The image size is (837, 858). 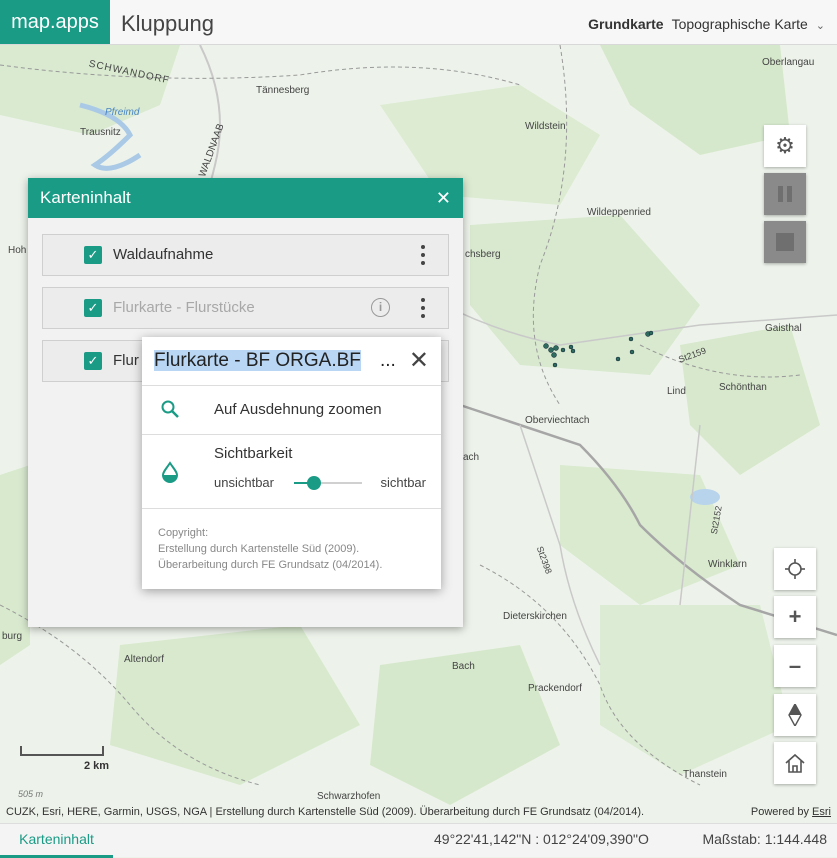 What do you see at coordinates (557, 420) in the screenshot?
I see `map-label: Oberviechtach` at bounding box center [557, 420].